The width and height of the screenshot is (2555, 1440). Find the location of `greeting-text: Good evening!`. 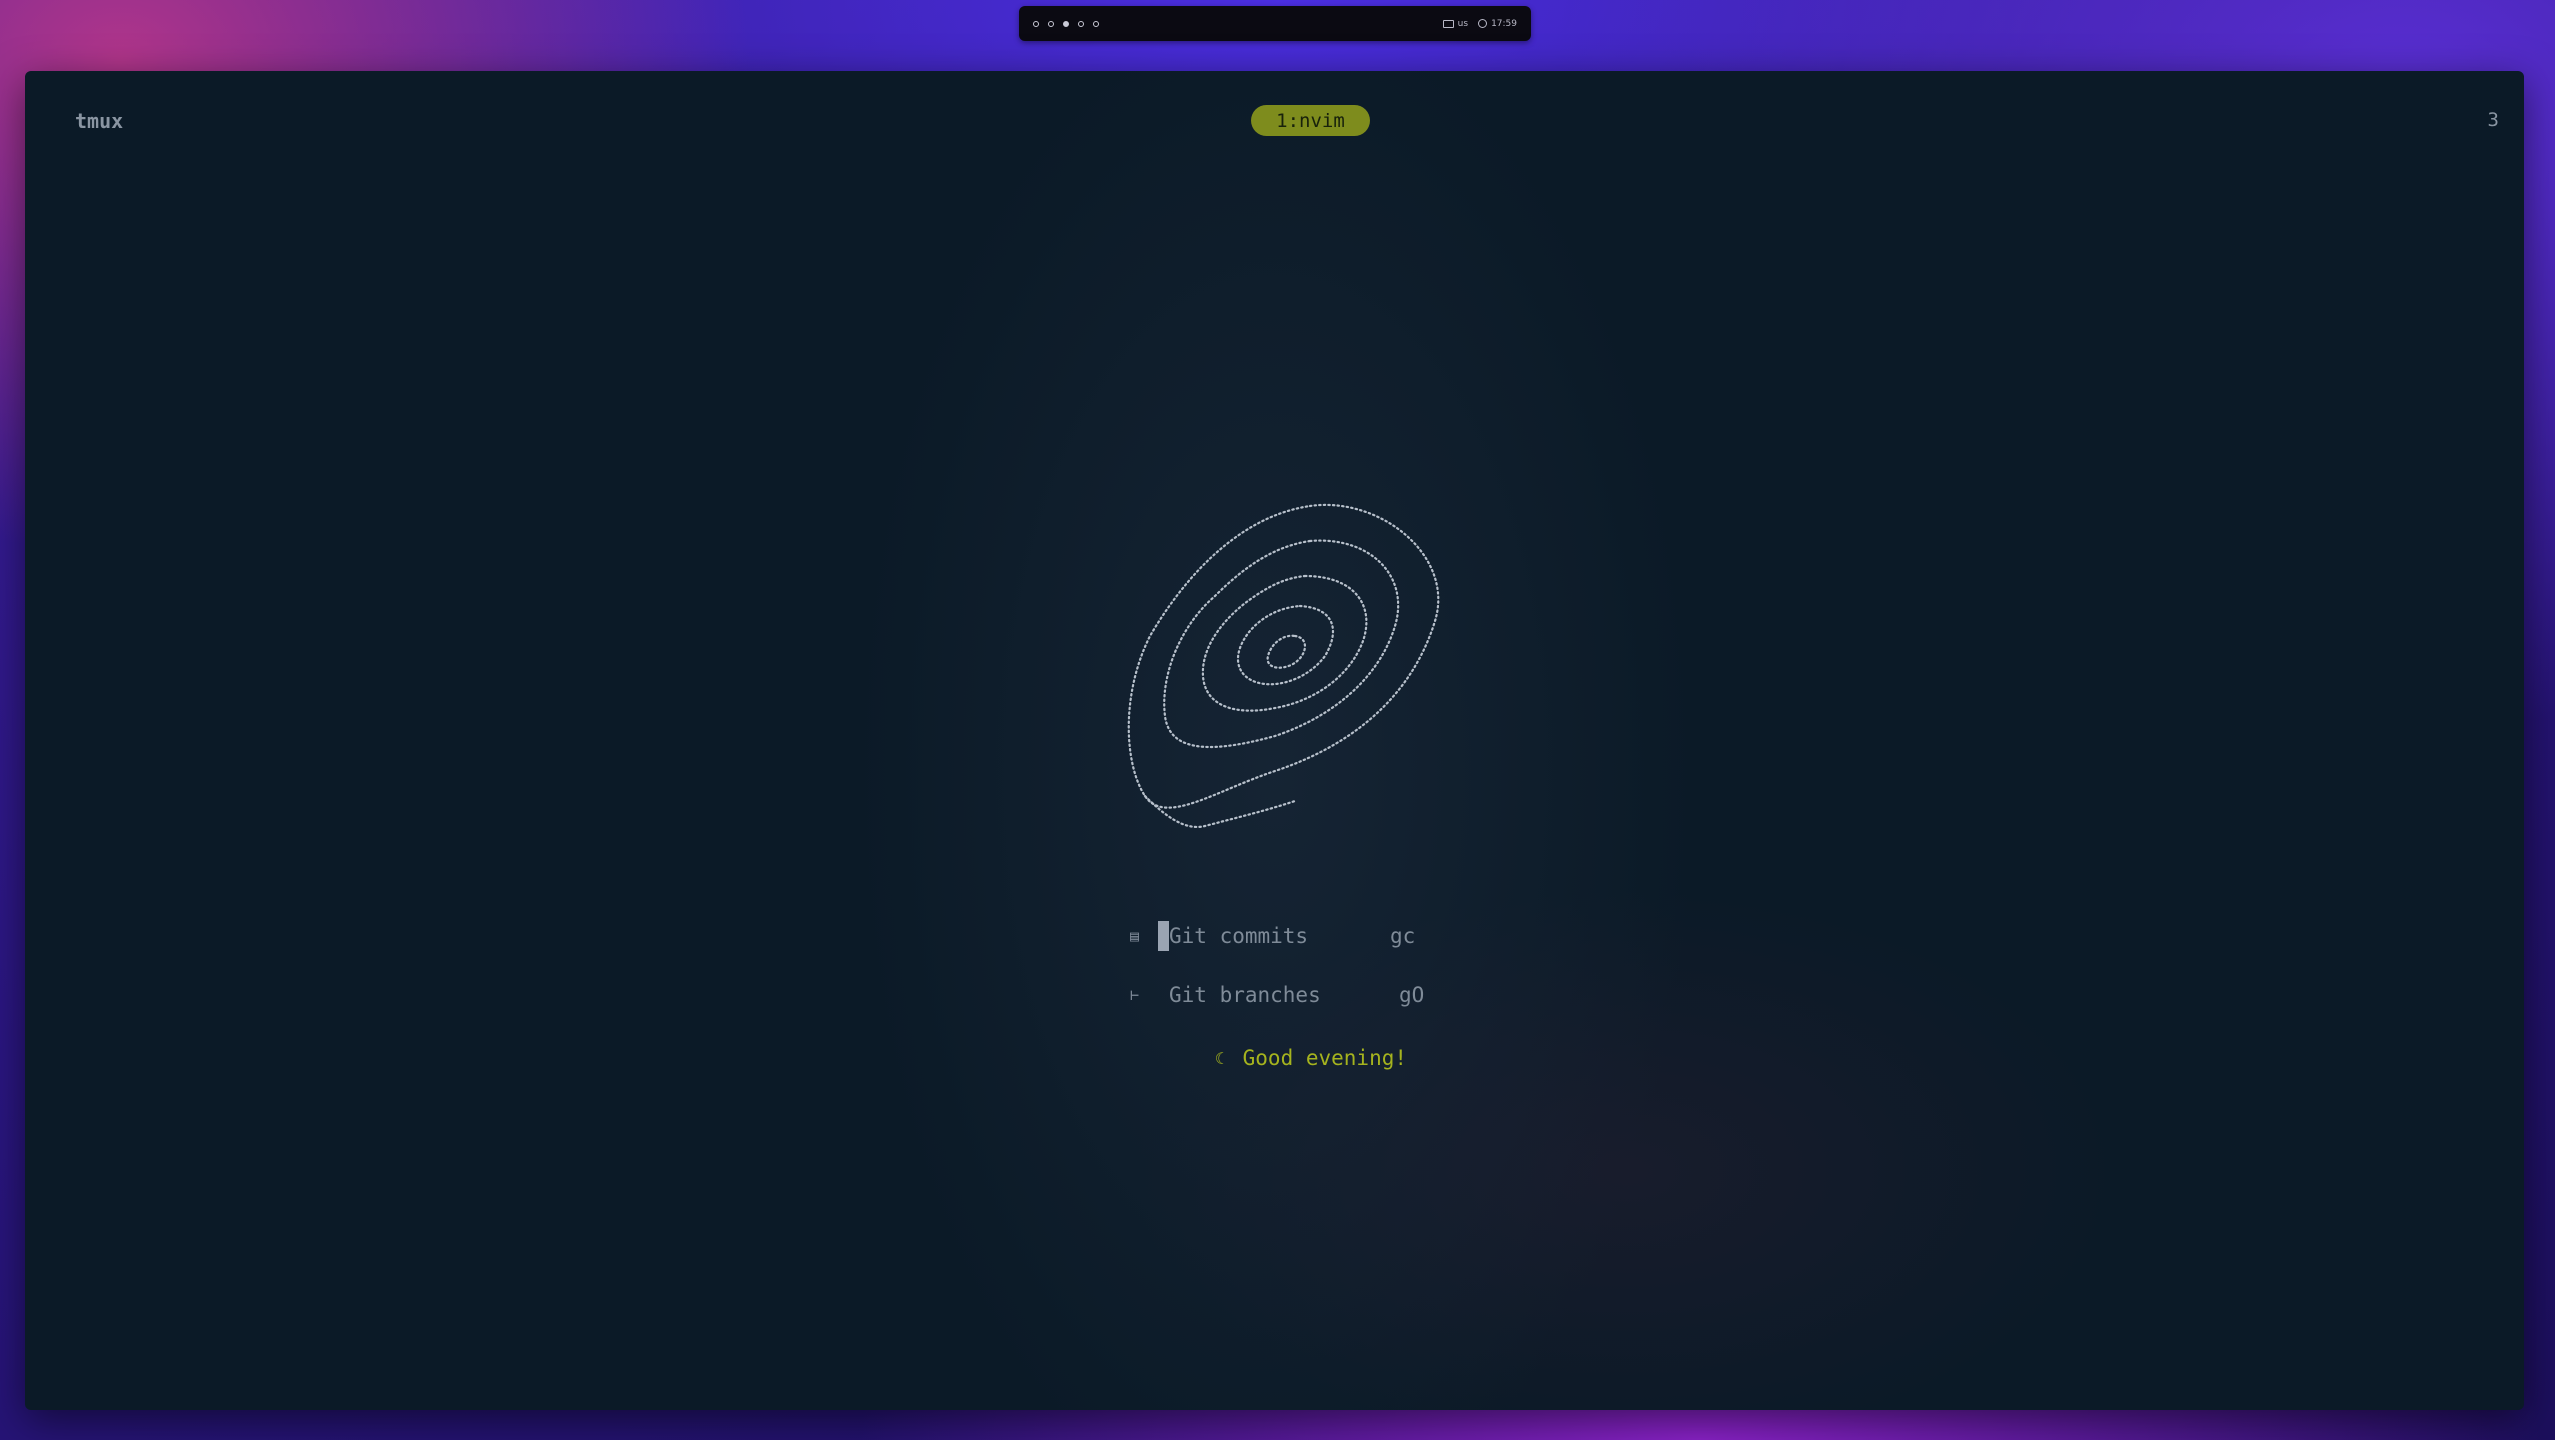

greeting-text: Good evening! is located at coordinates (1325, 1058).